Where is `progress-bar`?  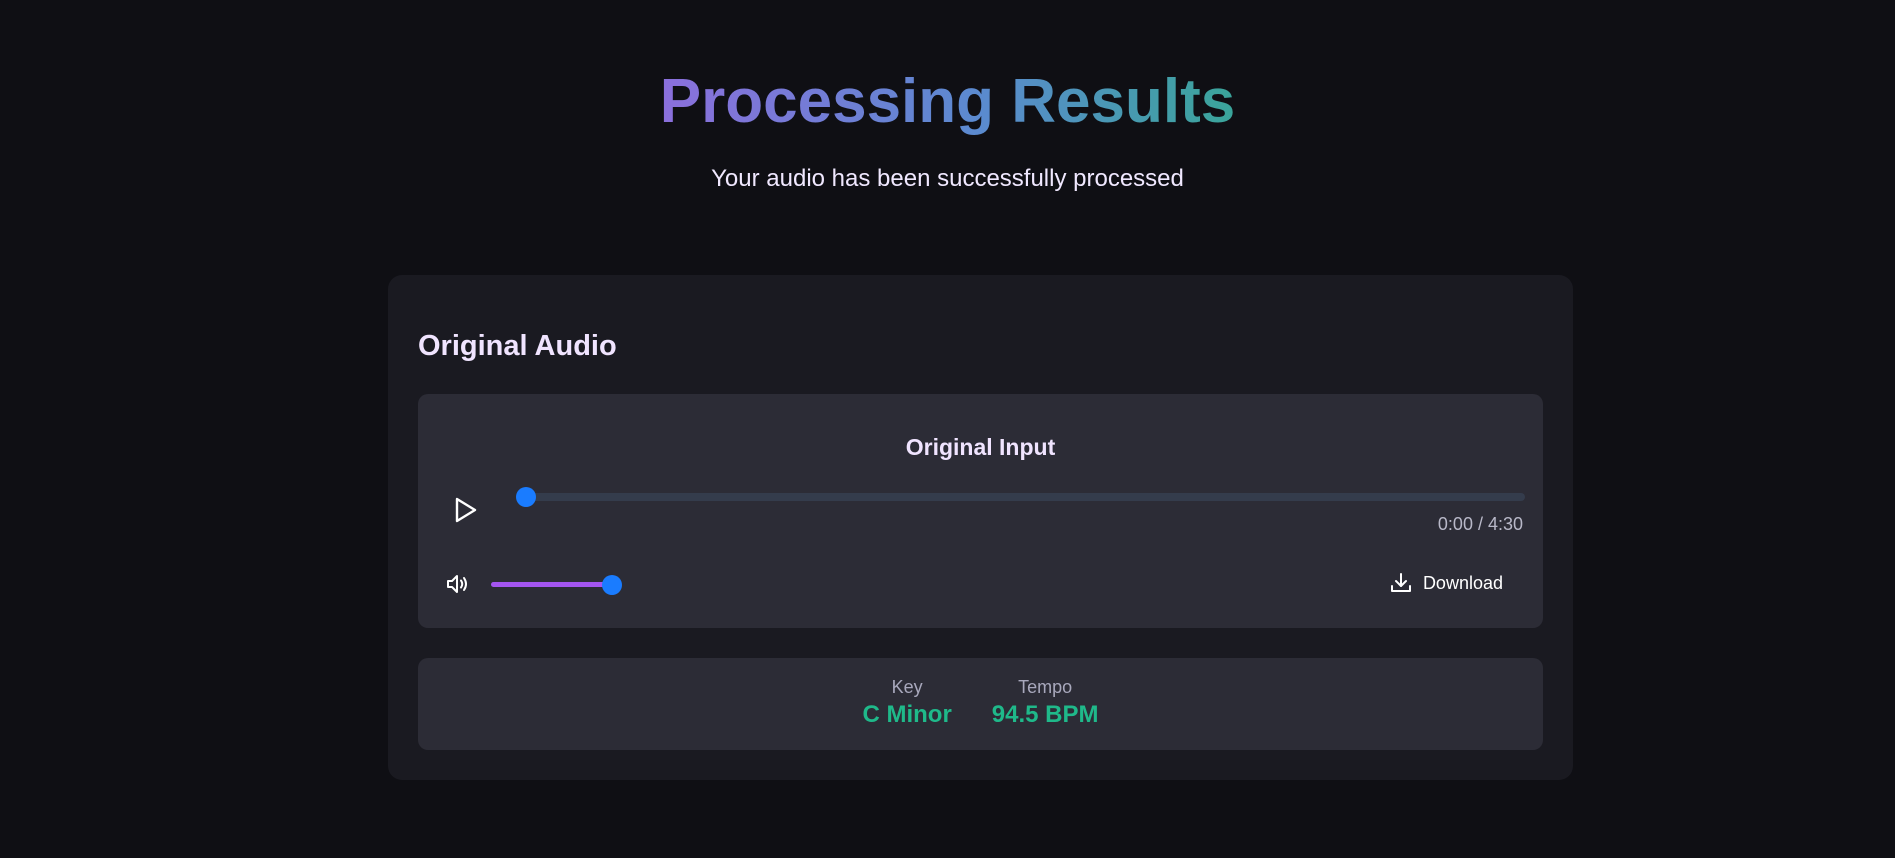
progress-bar is located at coordinates (1020, 497).